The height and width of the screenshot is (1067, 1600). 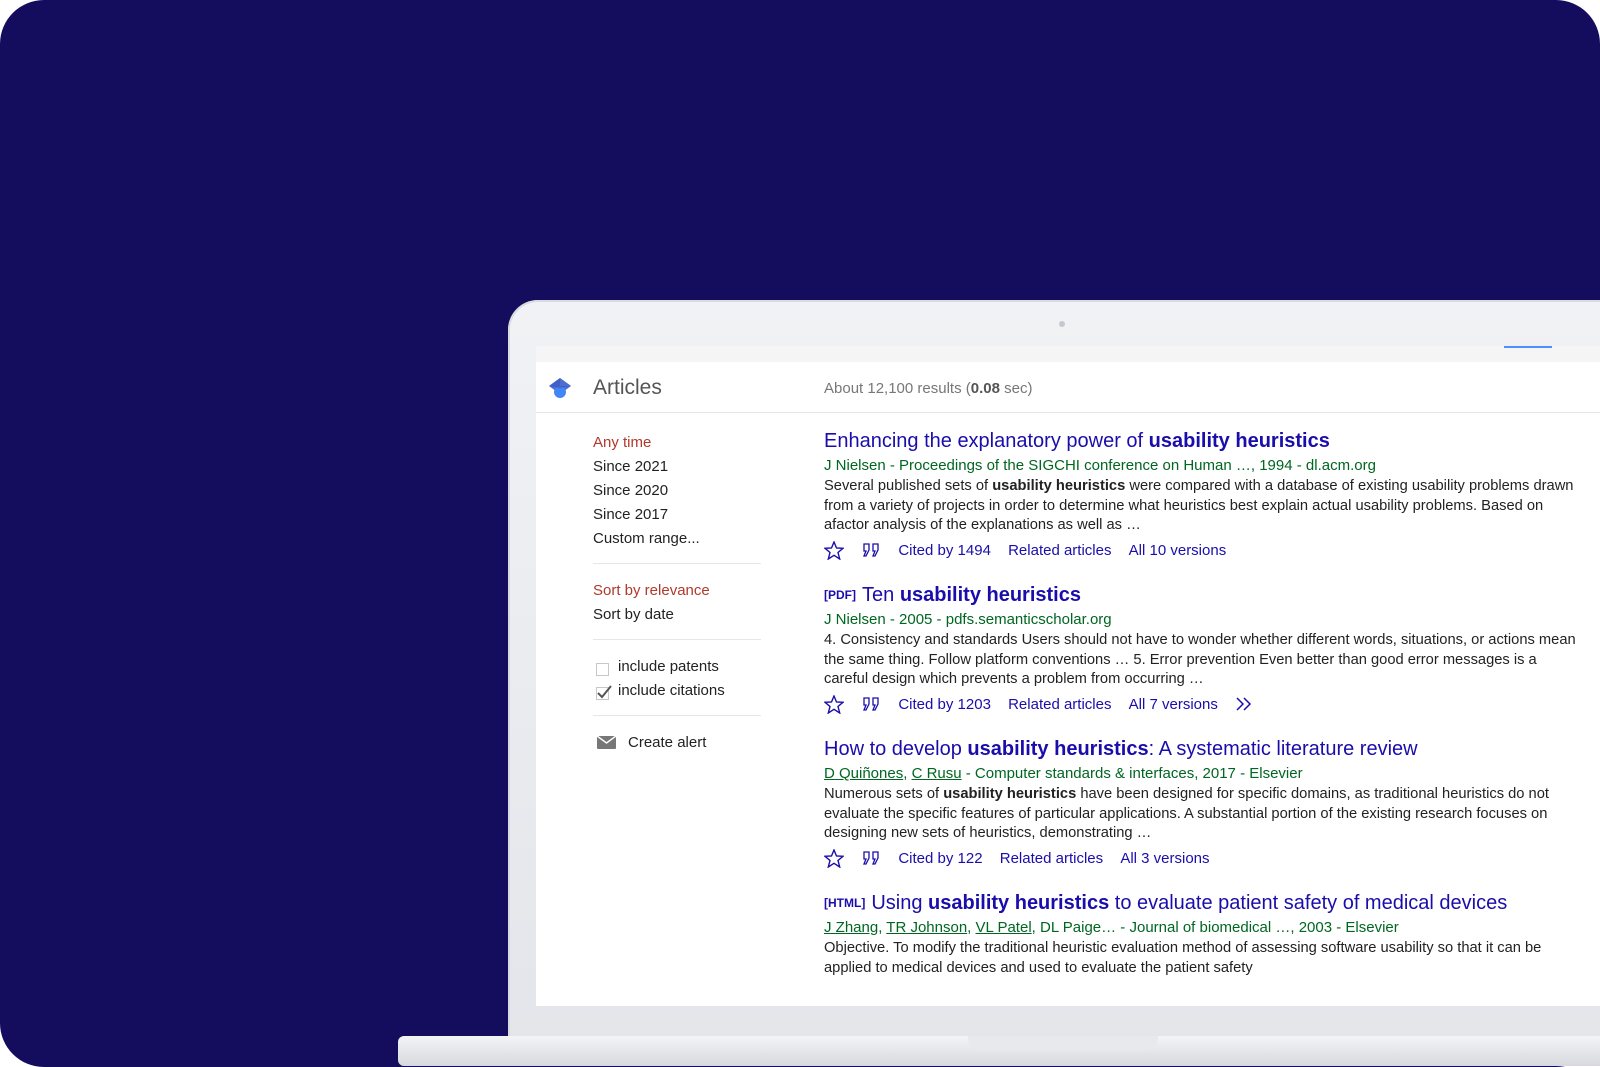 I want to click on author-link: VL Patel, so click(x=1004, y=927).